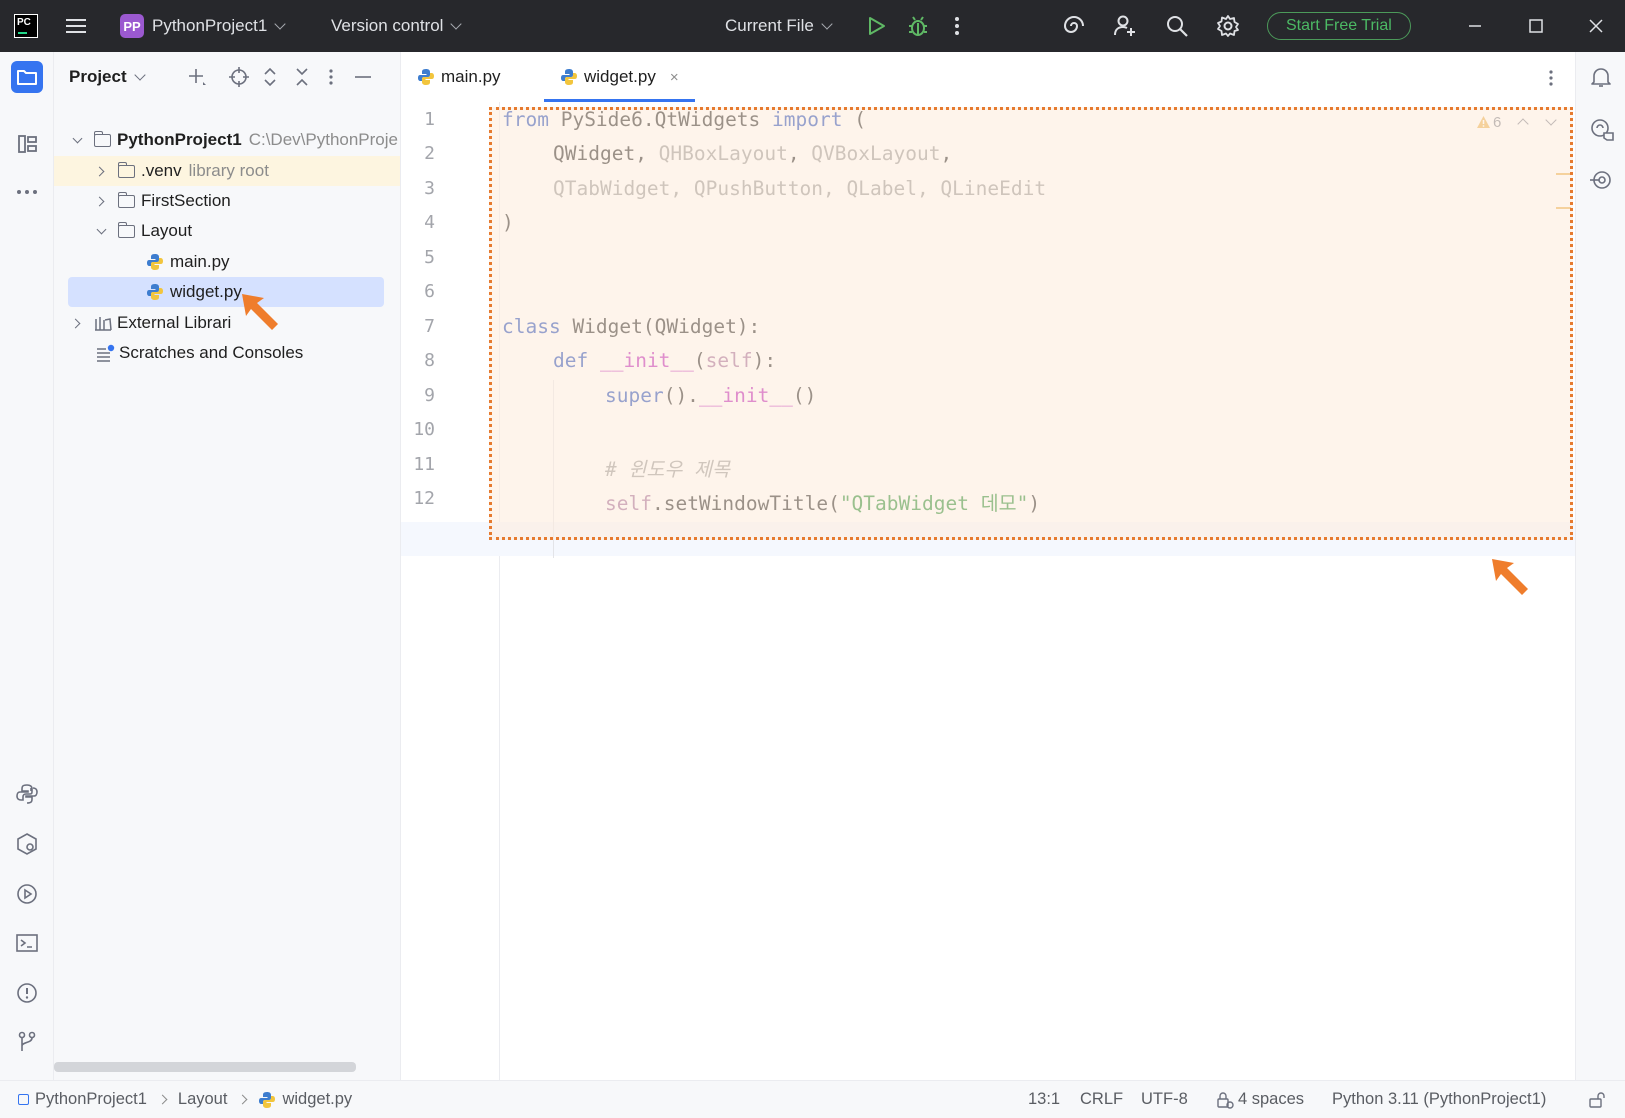 The image size is (1625, 1118). What do you see at coordinates (161, 170) in the screenshot?
I see `tree-item-label: .venv` at bounding box center [161, 170].